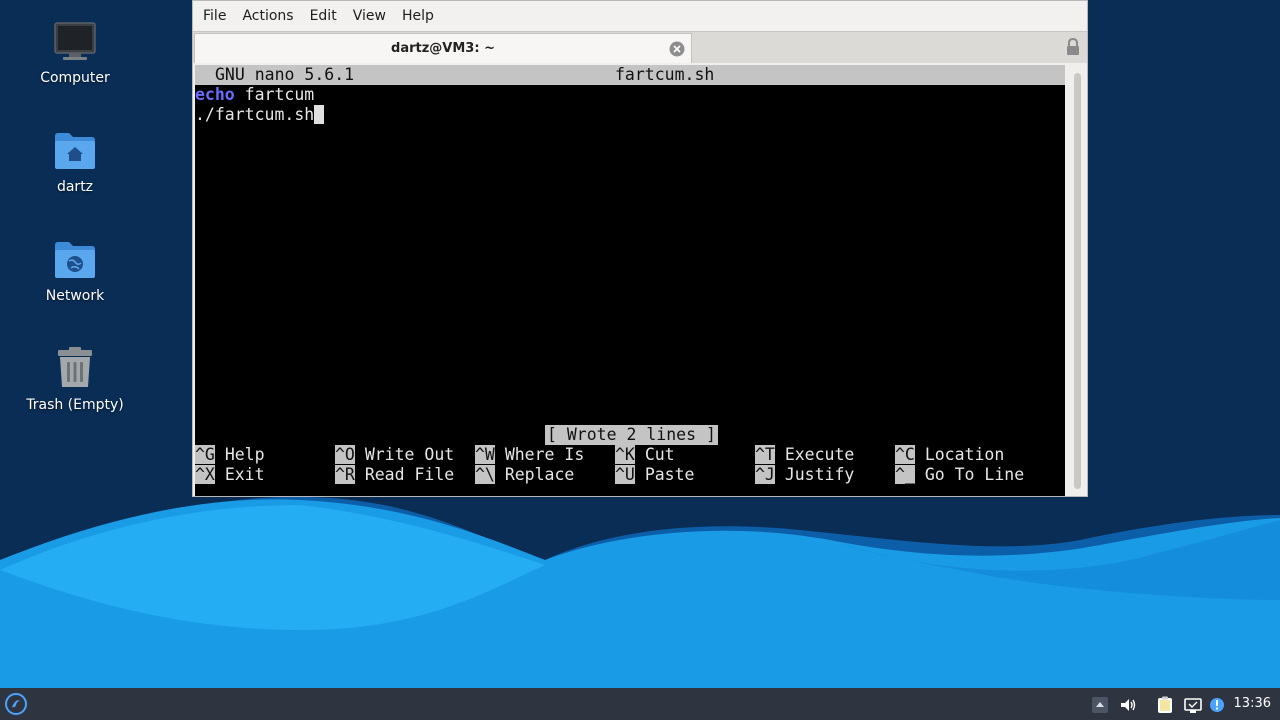  Describe the element at coordinates (75, 150) in the screenshot. I see `home-folder-icon` at that location.